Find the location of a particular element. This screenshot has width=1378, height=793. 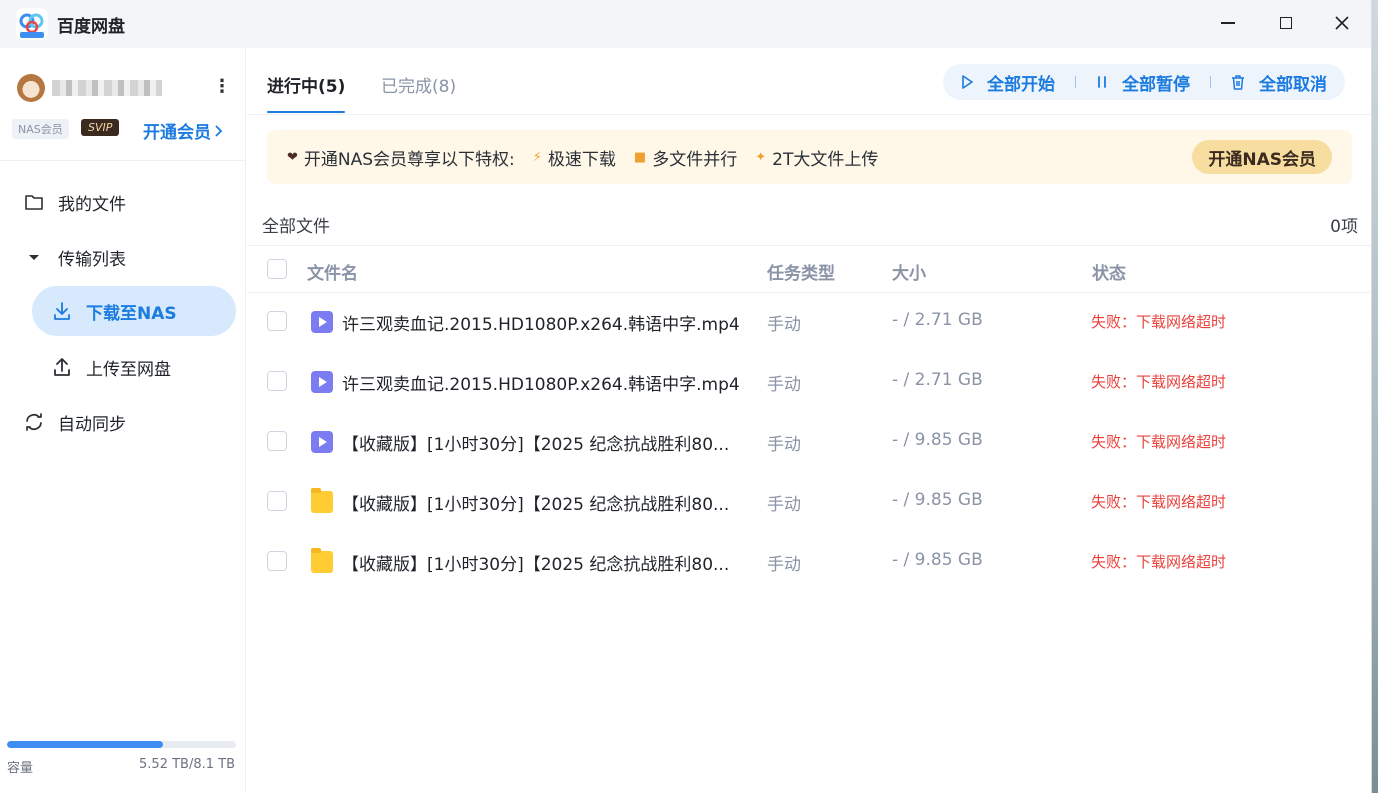

promo-perk-label: 极速下载 is located at coordinates (581, 159).